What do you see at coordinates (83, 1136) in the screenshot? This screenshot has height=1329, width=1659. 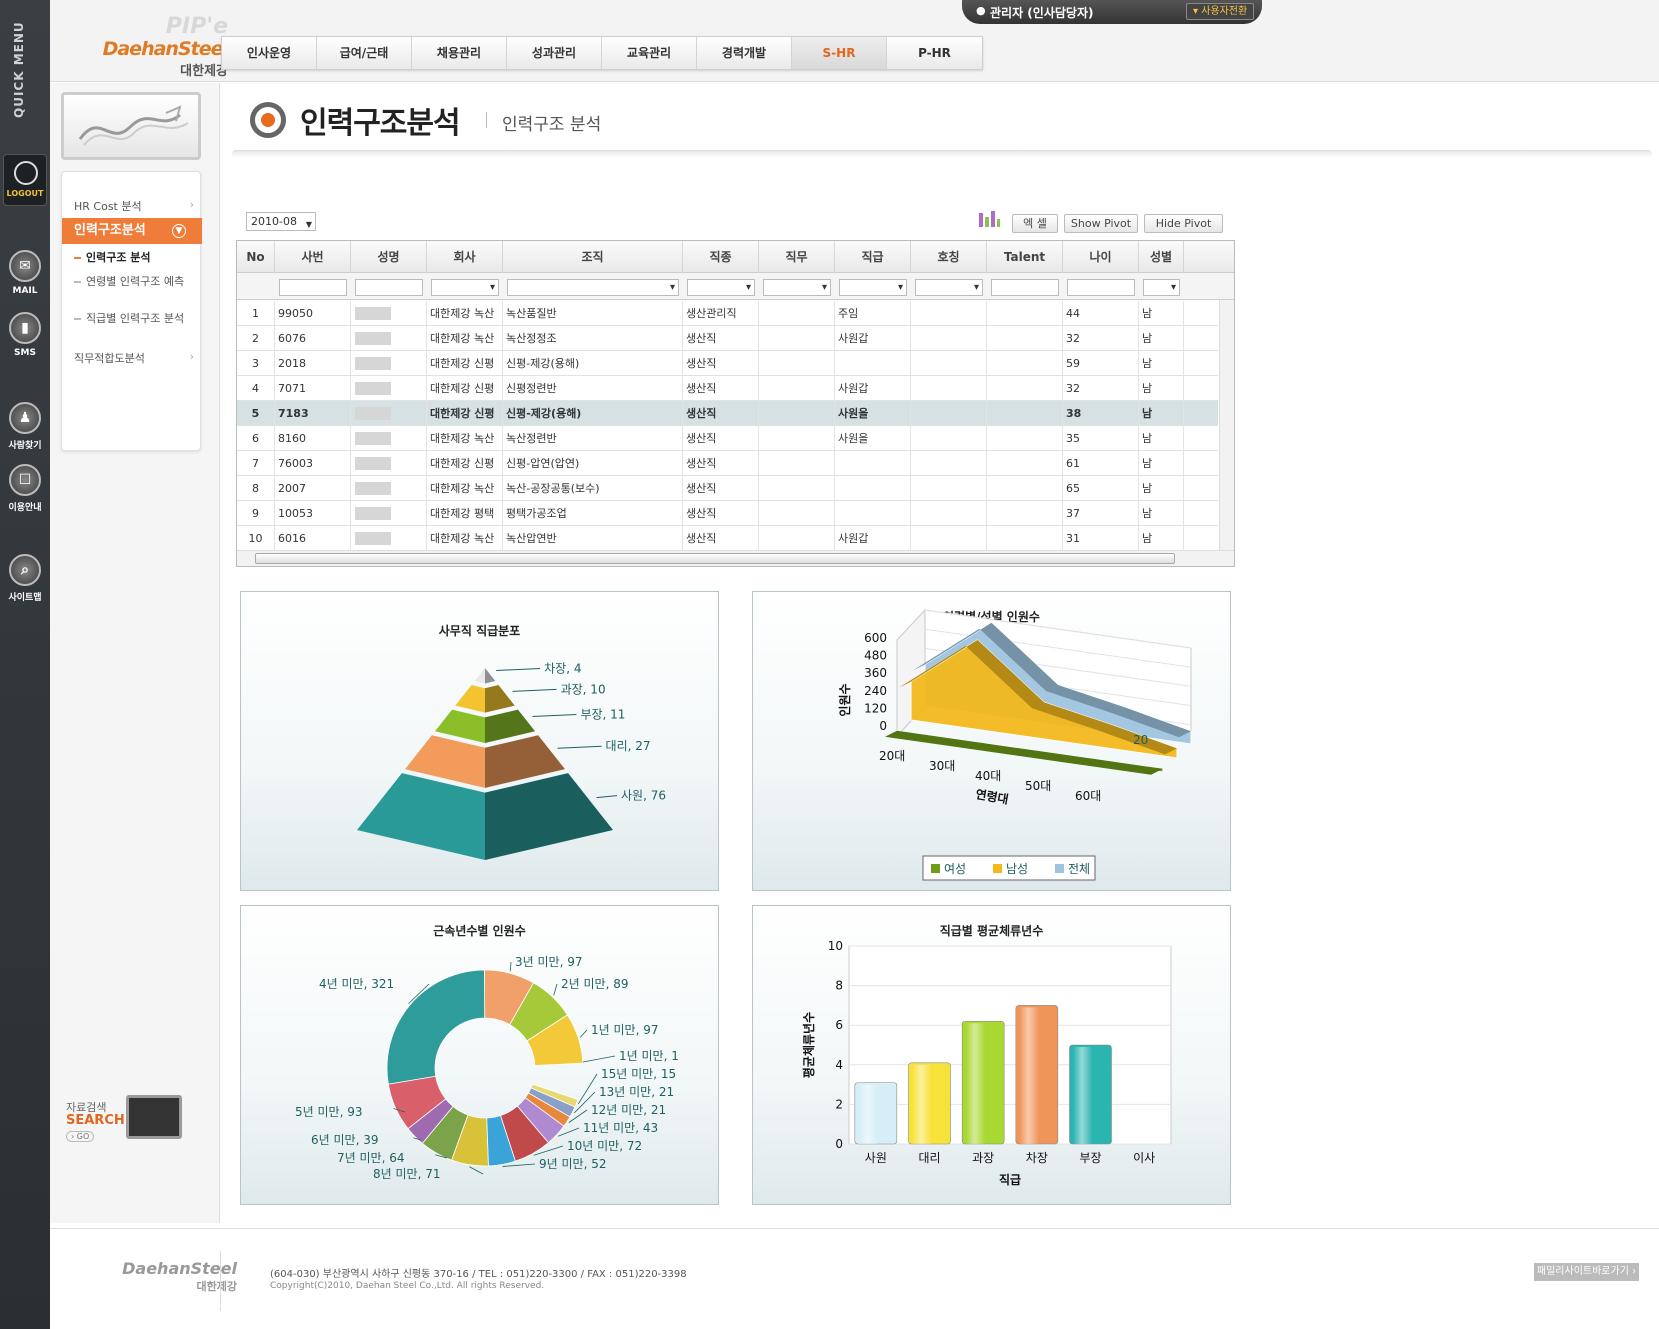 I see `side-search-go-label: GO` at bounding box center [83, 1136].